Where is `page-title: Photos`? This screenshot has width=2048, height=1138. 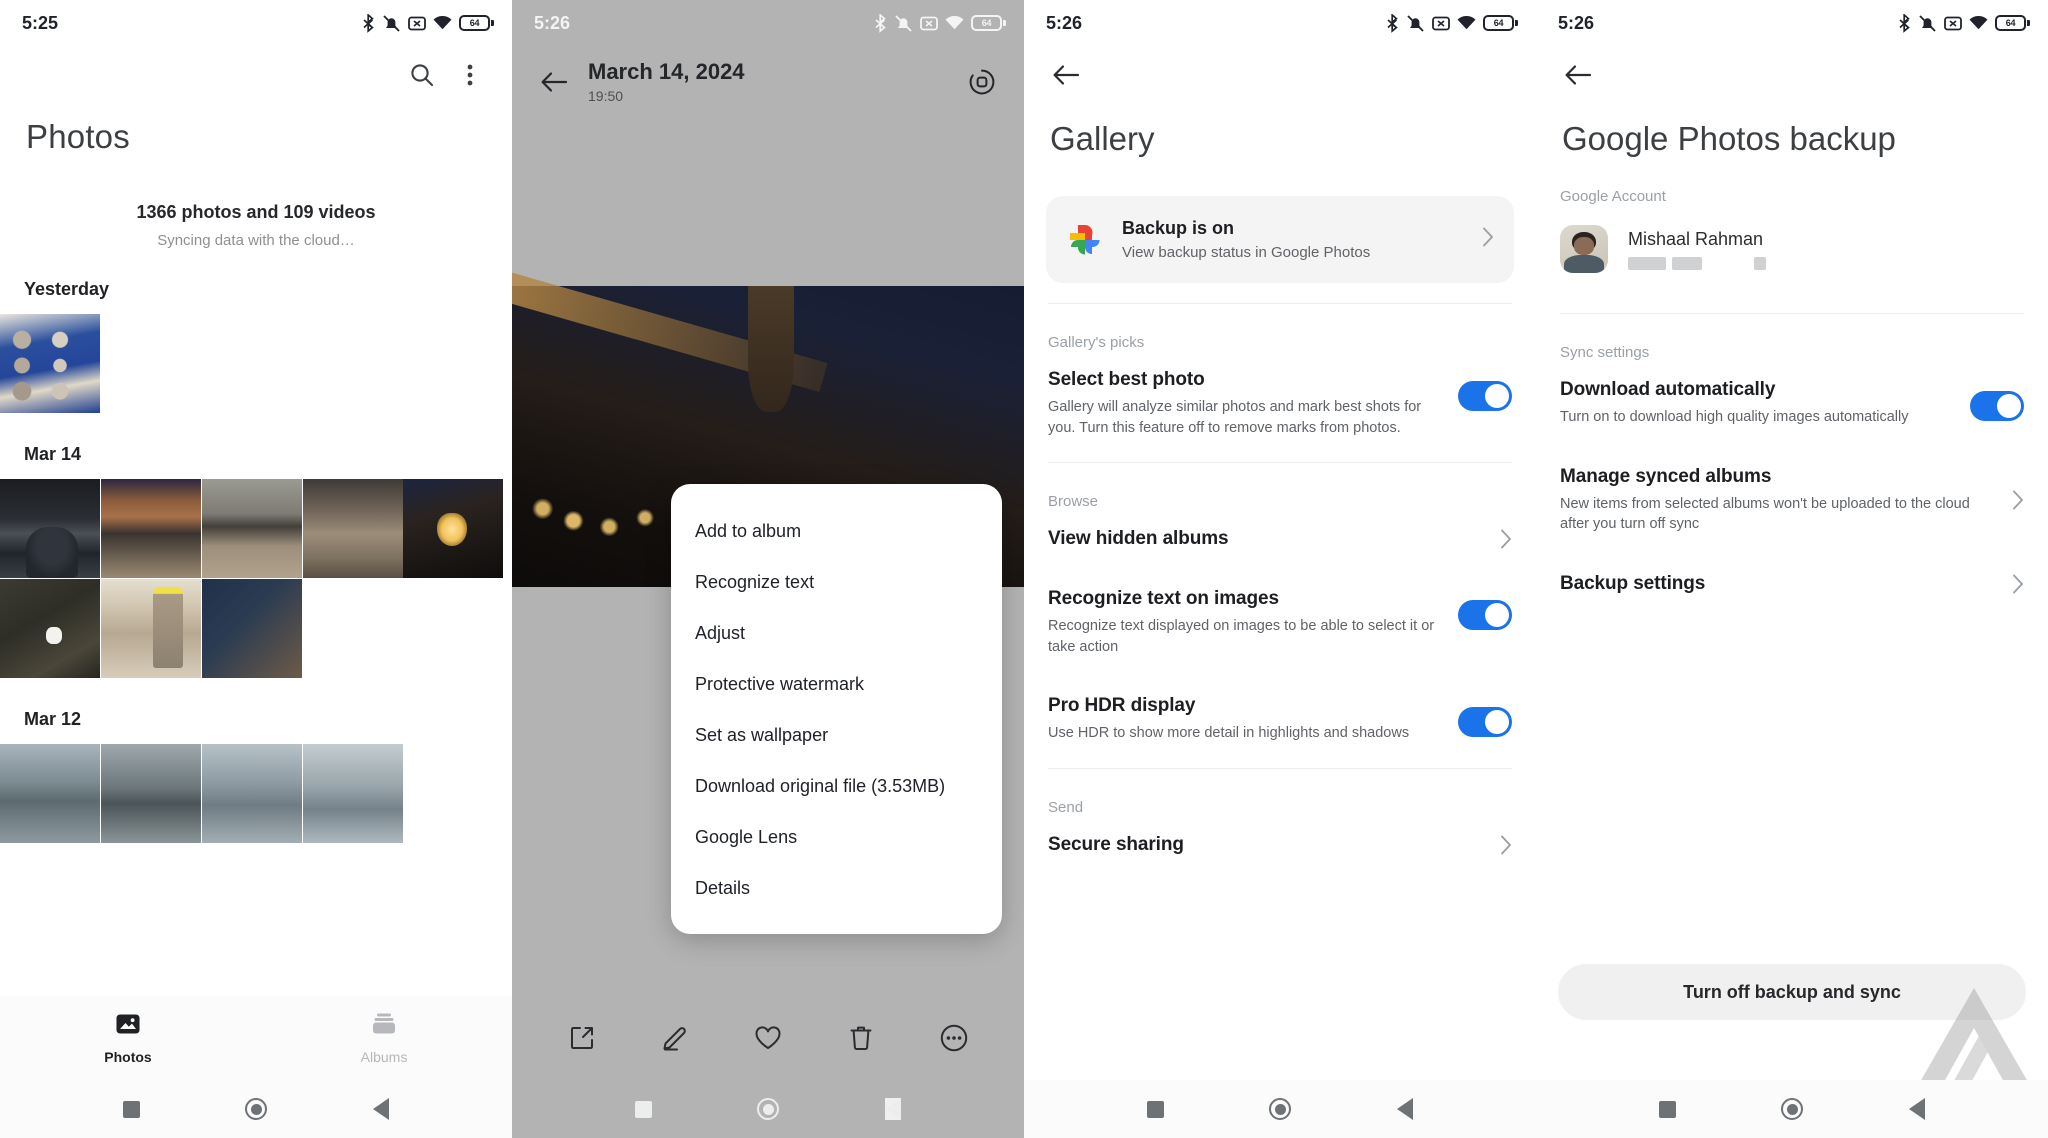
page-title: Photos is located at coordinates (78, 136).